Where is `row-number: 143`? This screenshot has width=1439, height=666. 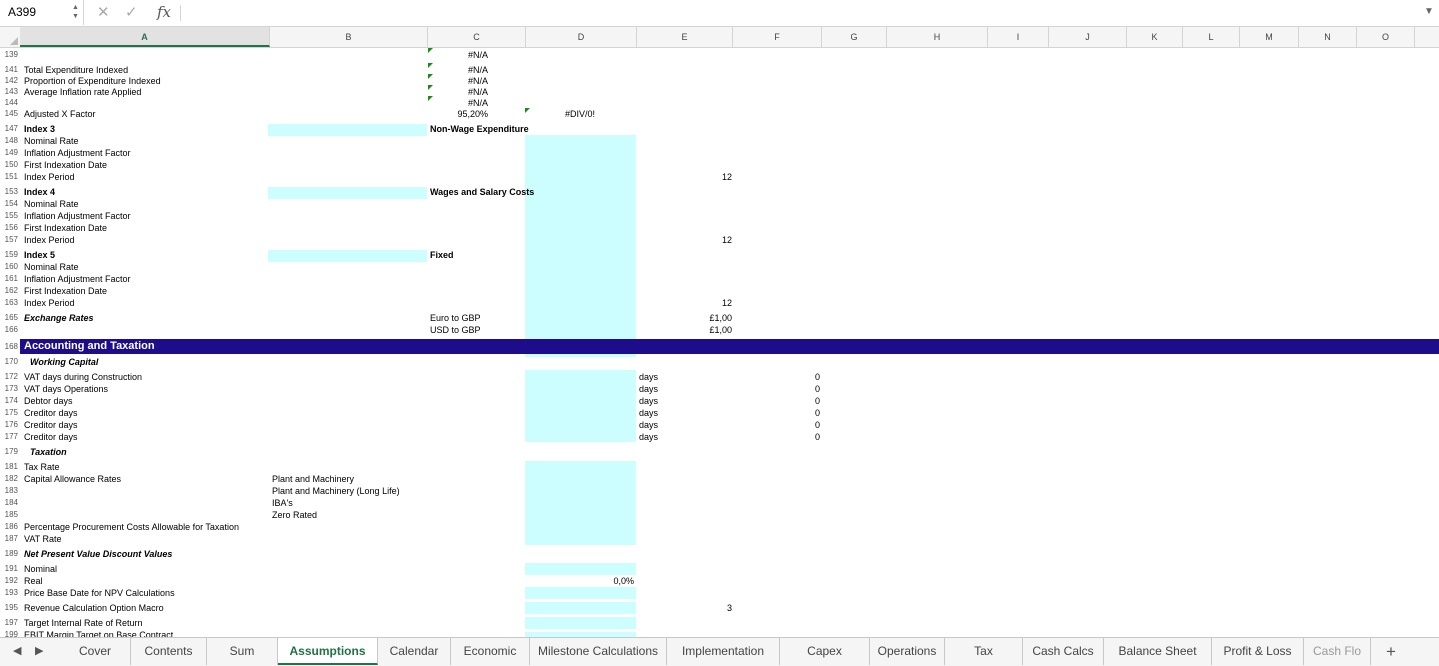
row-number: 143 is located at coordinates (10, 91).